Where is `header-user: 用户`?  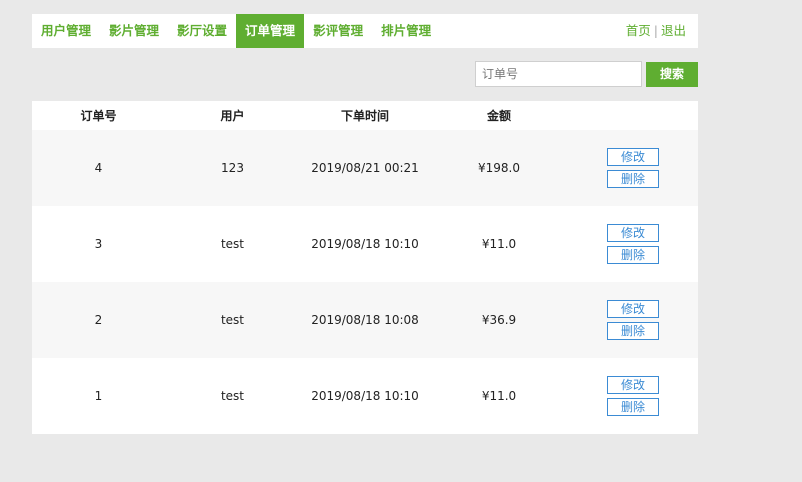 header-user: 用户 is located at coordinates (232, 116).